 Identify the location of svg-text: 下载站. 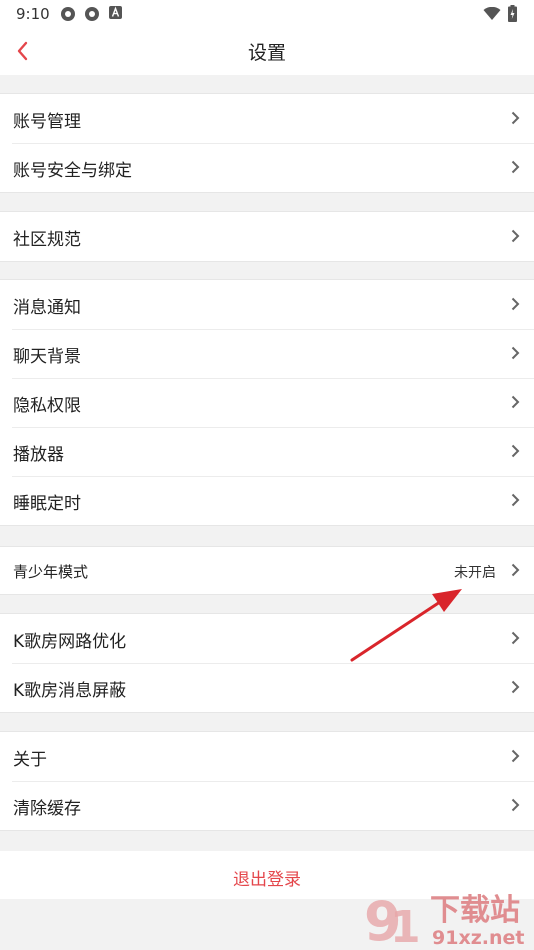
(475, 910).